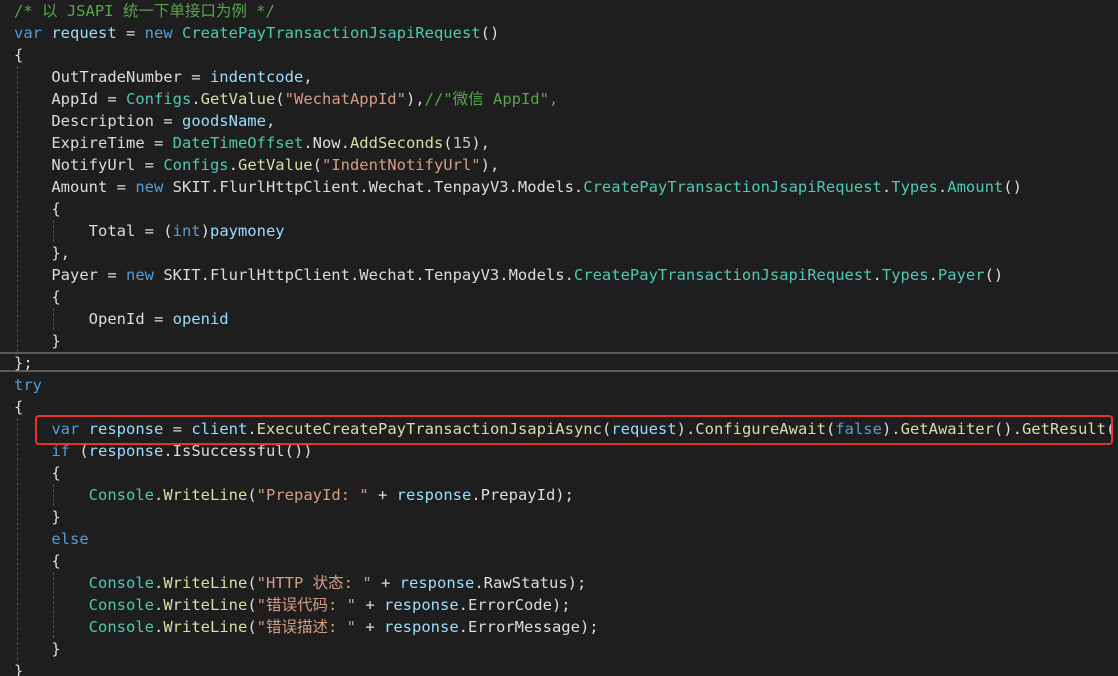  What do you see at coordinates (732, 187) in the screenshot?
I see `code-token: CreatePayTransactionJsapiRequest` at bounding box center [732, 187].